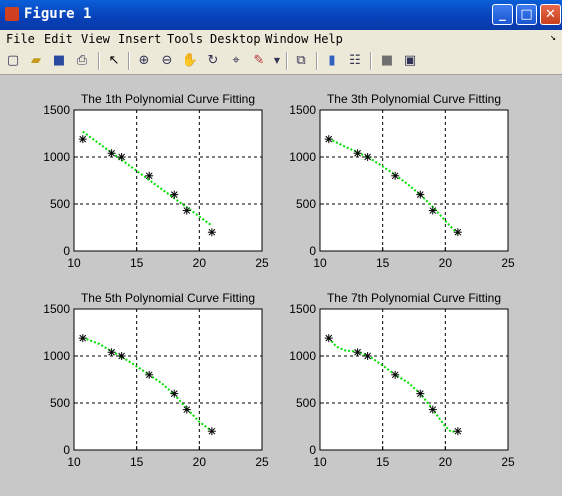  I want to click on close-button: ✕, so click(550, 14).